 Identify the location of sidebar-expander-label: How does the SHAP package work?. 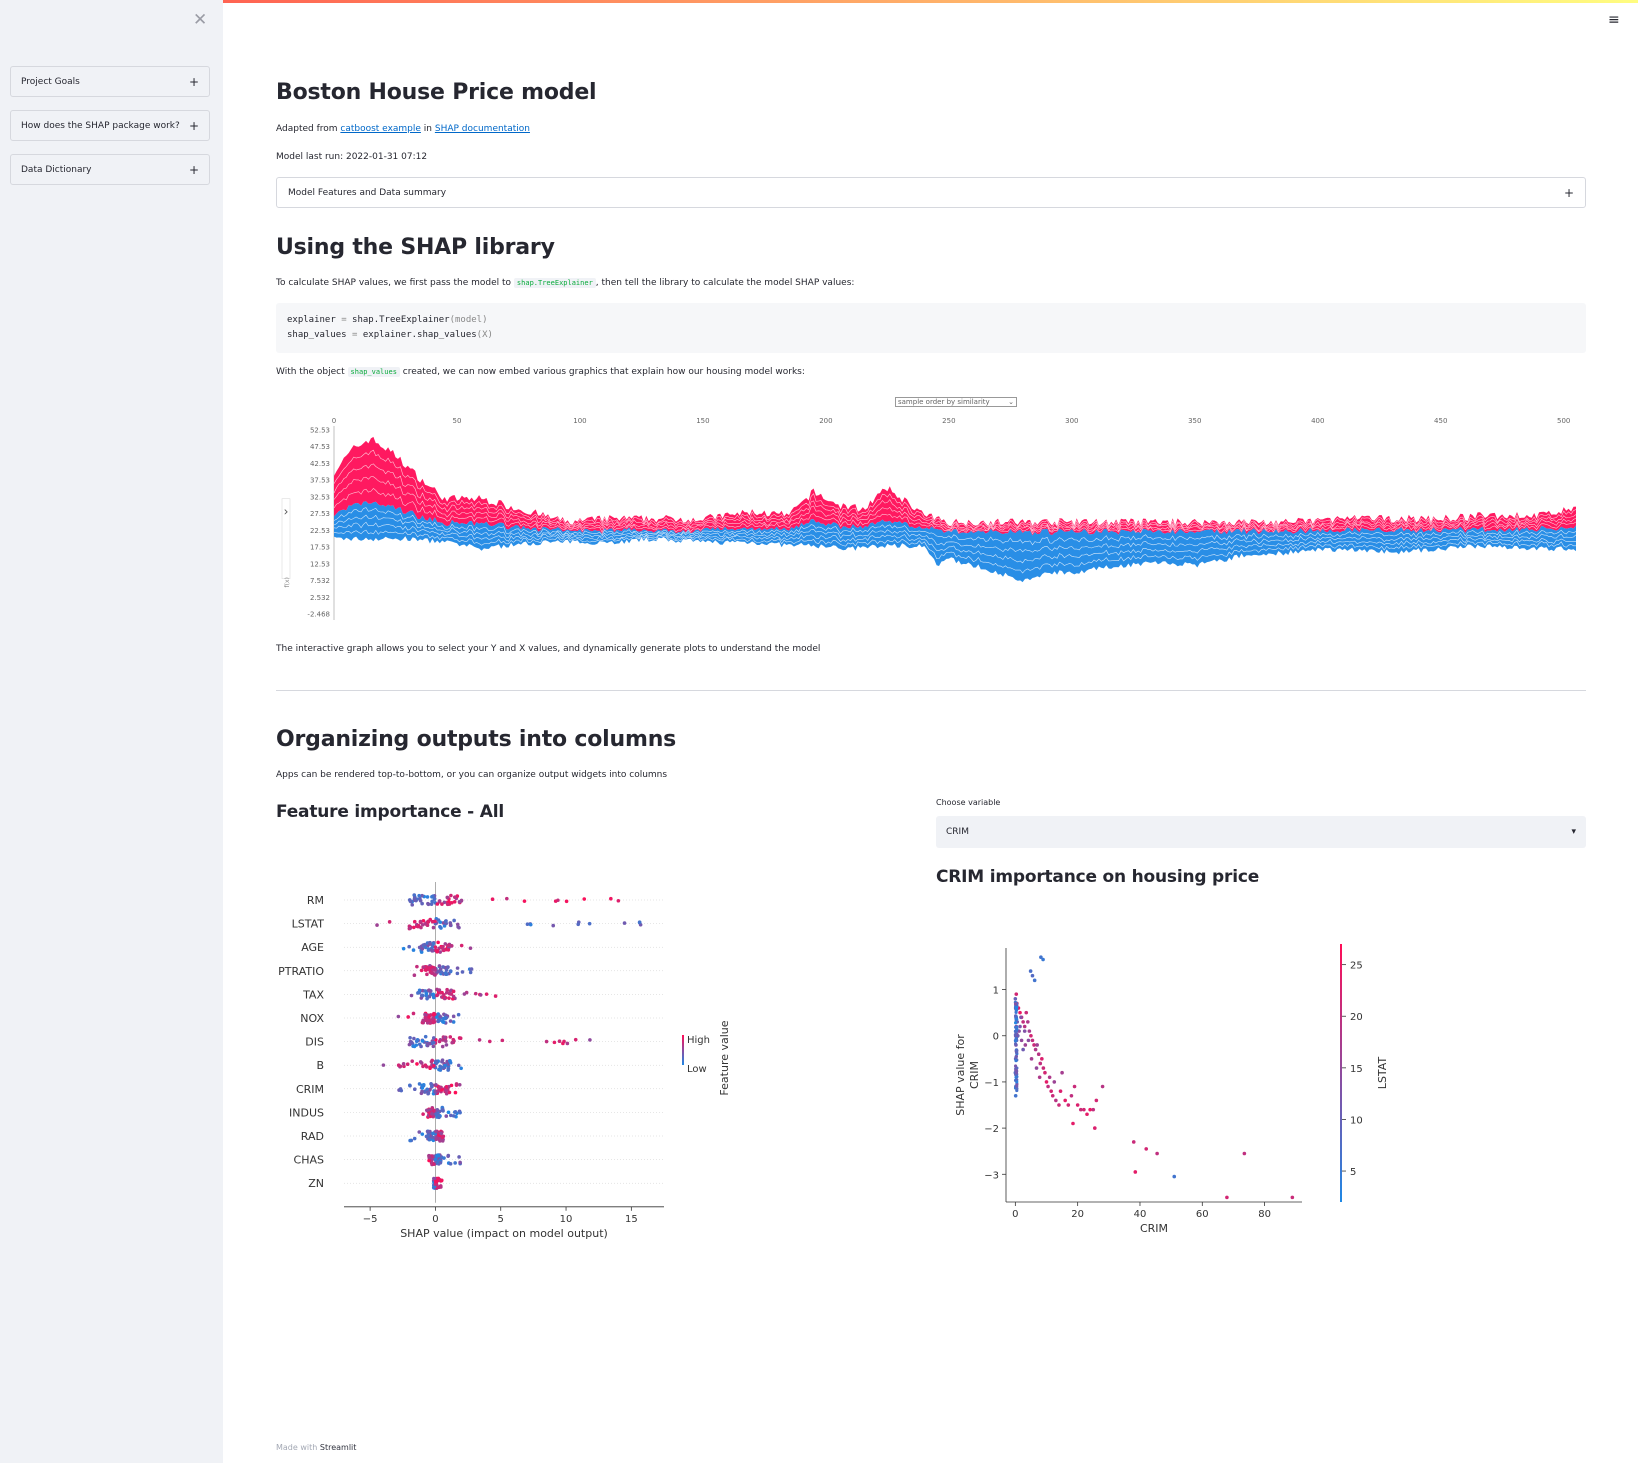
(100, 125).